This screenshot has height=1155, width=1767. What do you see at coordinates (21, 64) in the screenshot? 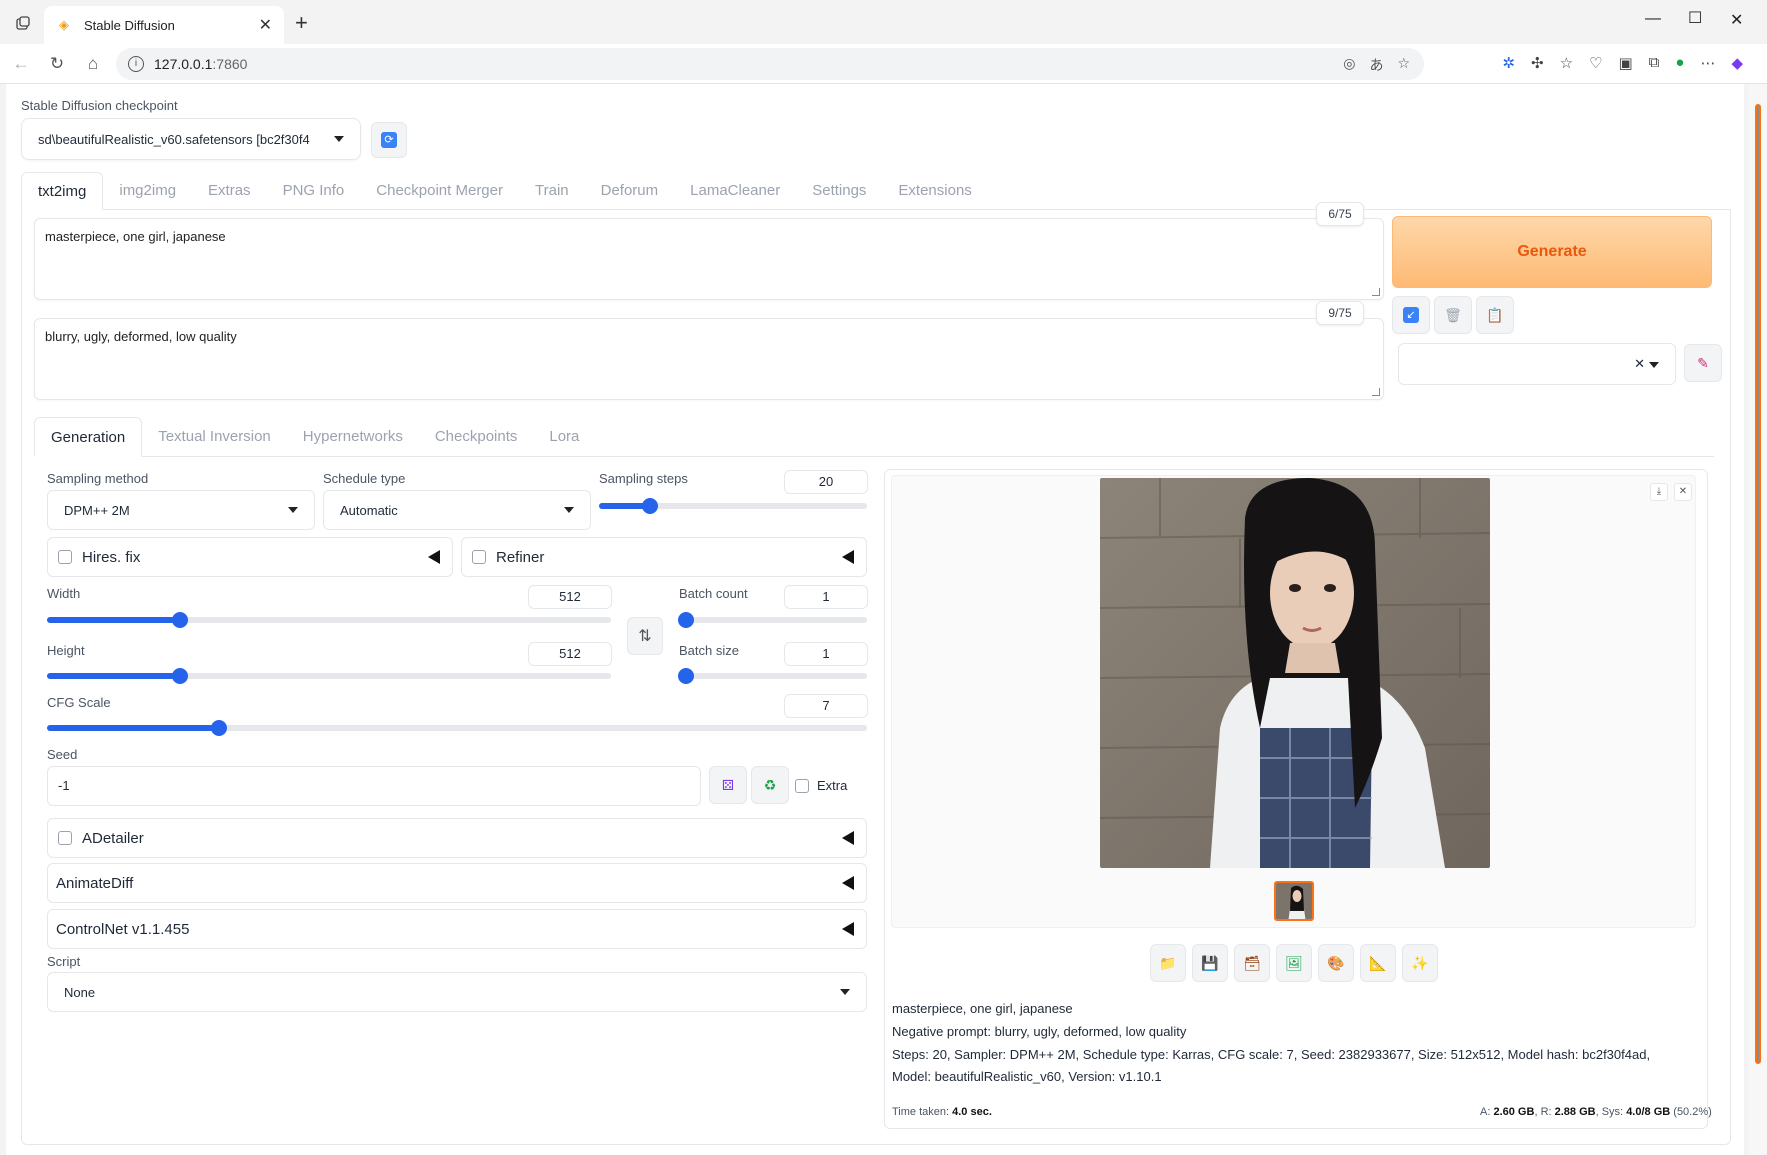
I see `back-icon: ←` at bounding box center [21, 64].